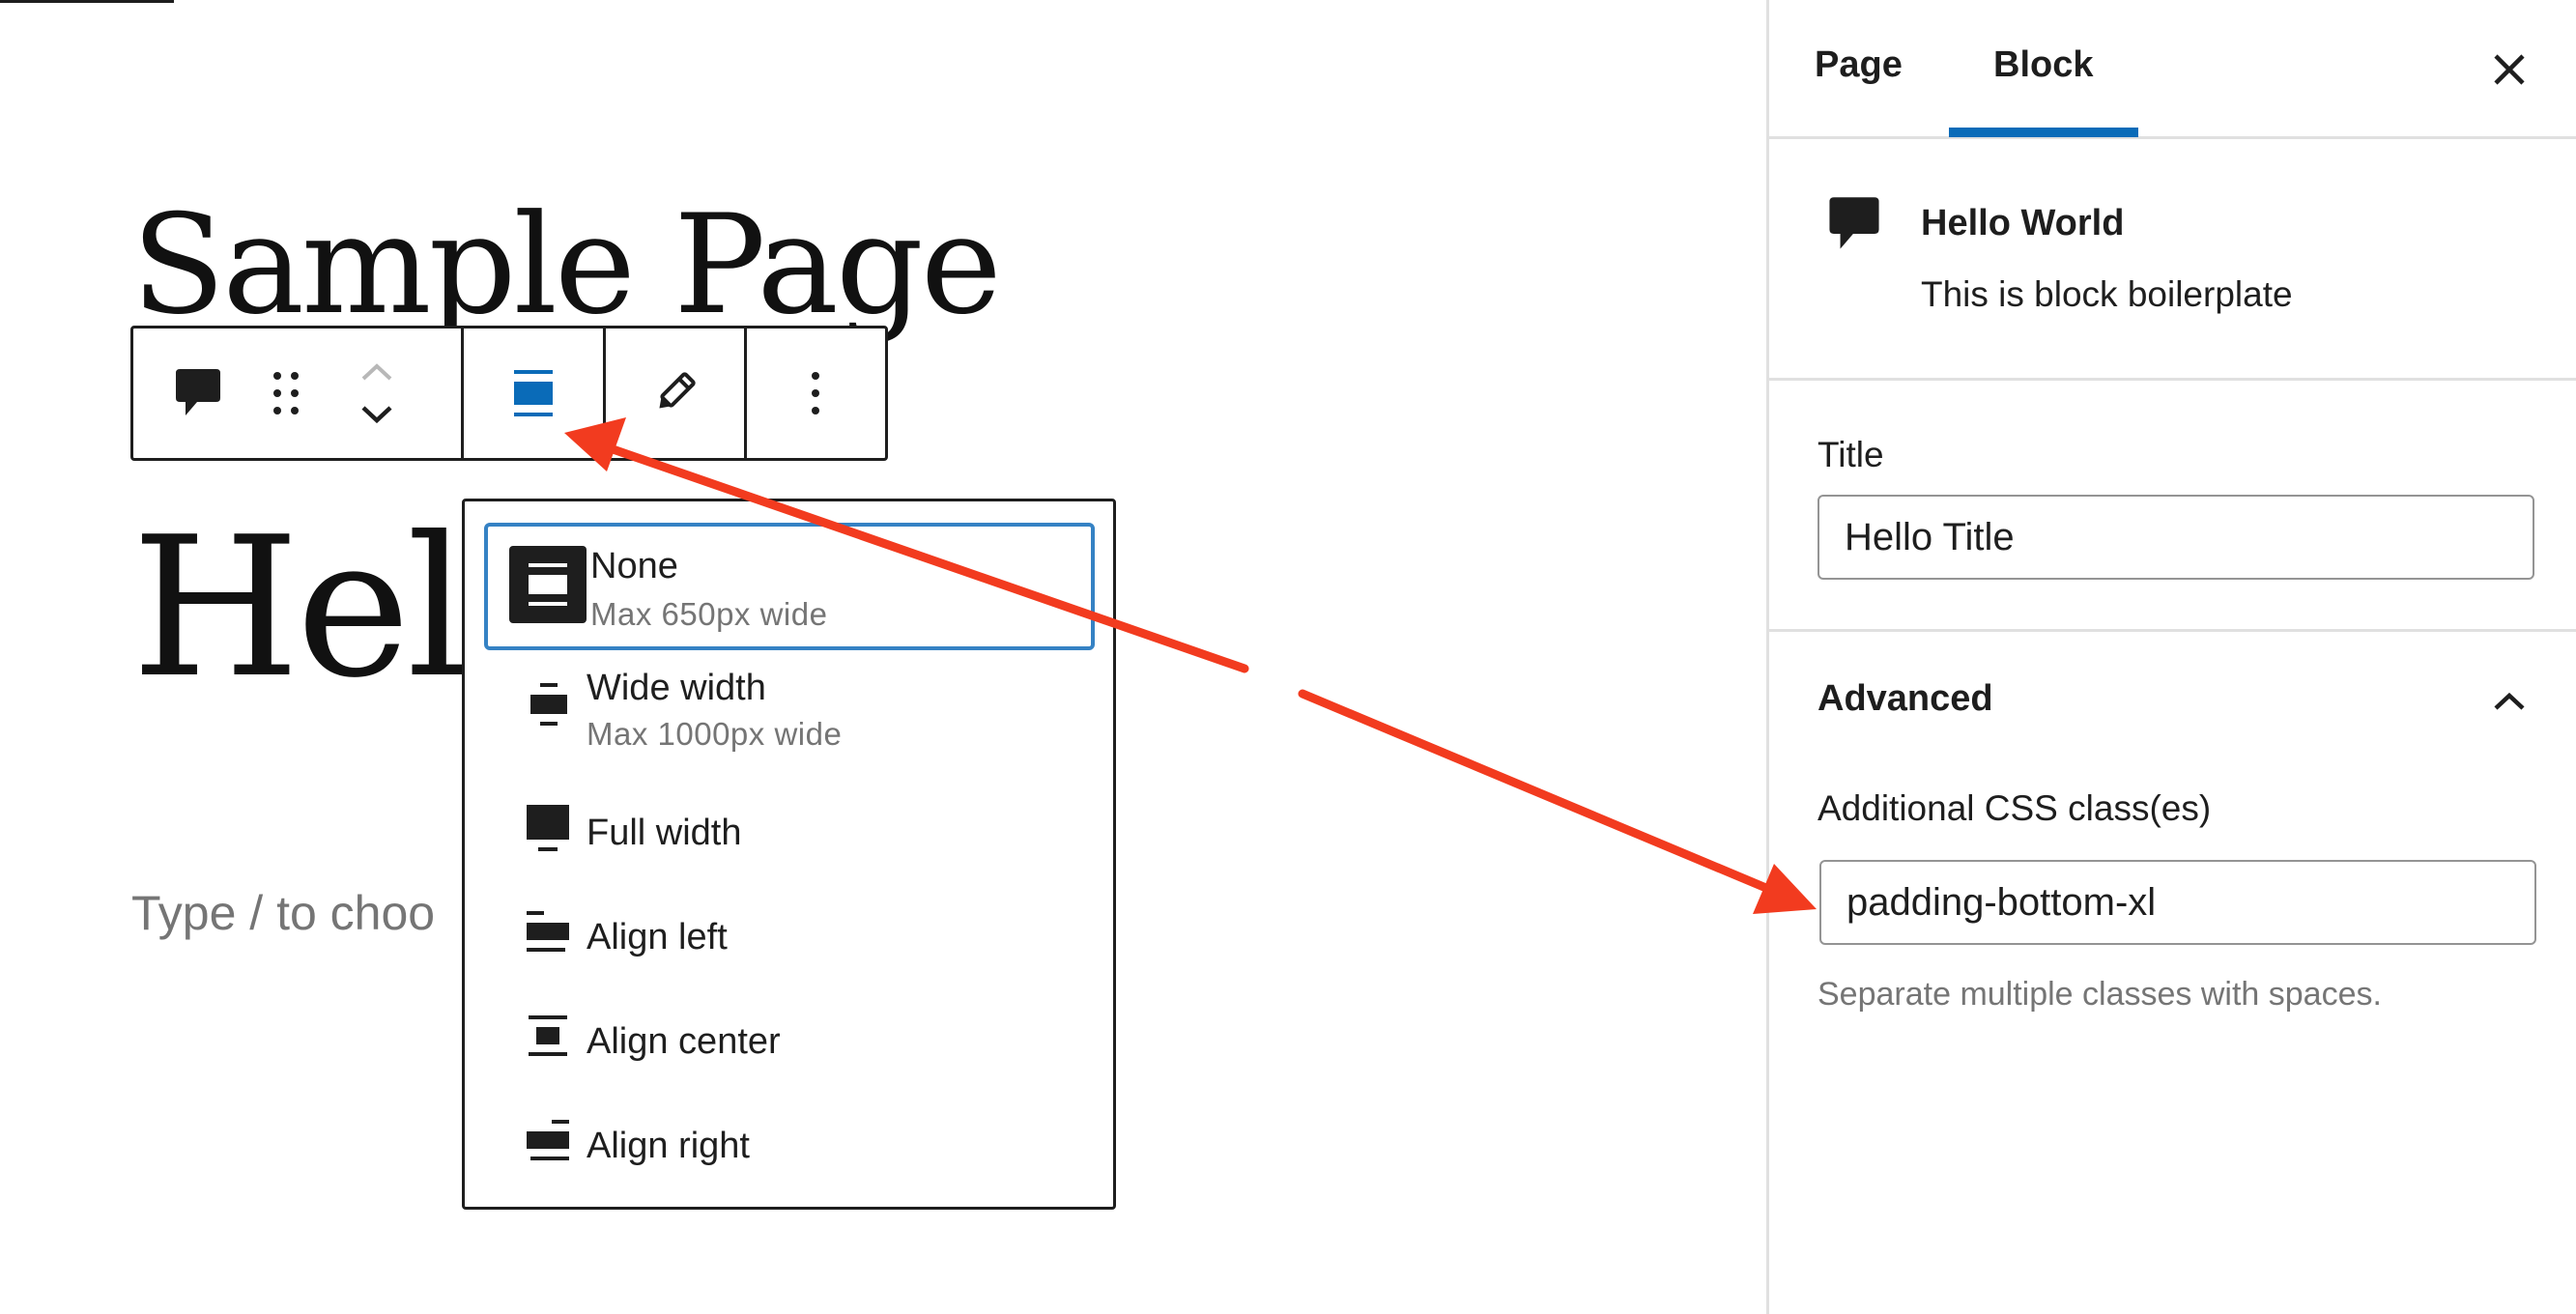  Describe the element at coordinates (790, 1143) in the screenshot. I see `menu-item-align-right: Align right` at that location.